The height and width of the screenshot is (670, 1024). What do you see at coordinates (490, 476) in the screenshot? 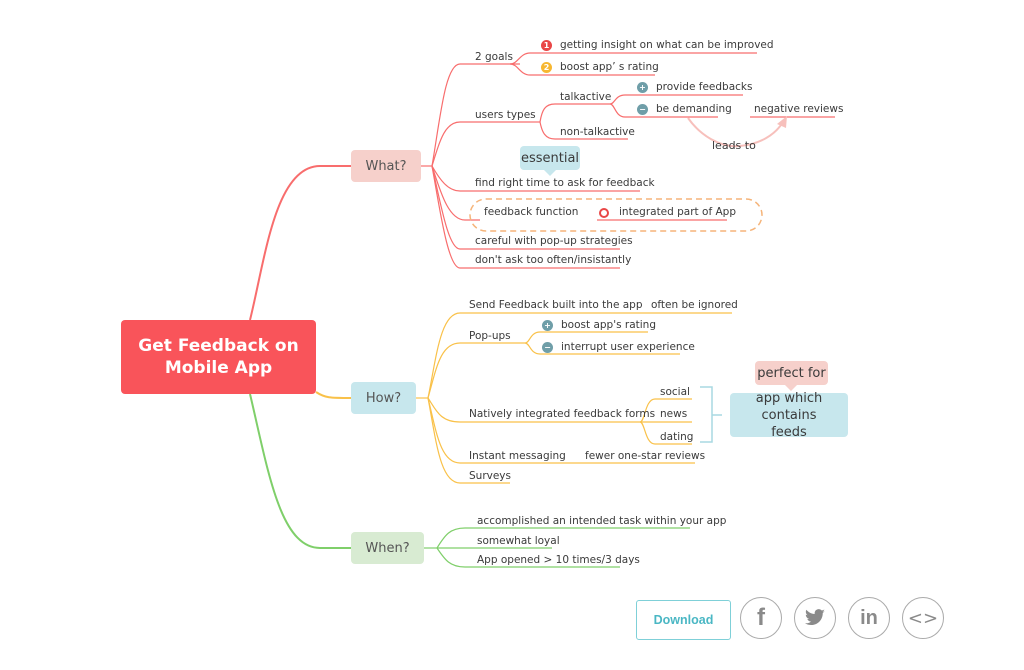
I see `subtopic-surveys: Surveys` at bounding box center [490, 476].